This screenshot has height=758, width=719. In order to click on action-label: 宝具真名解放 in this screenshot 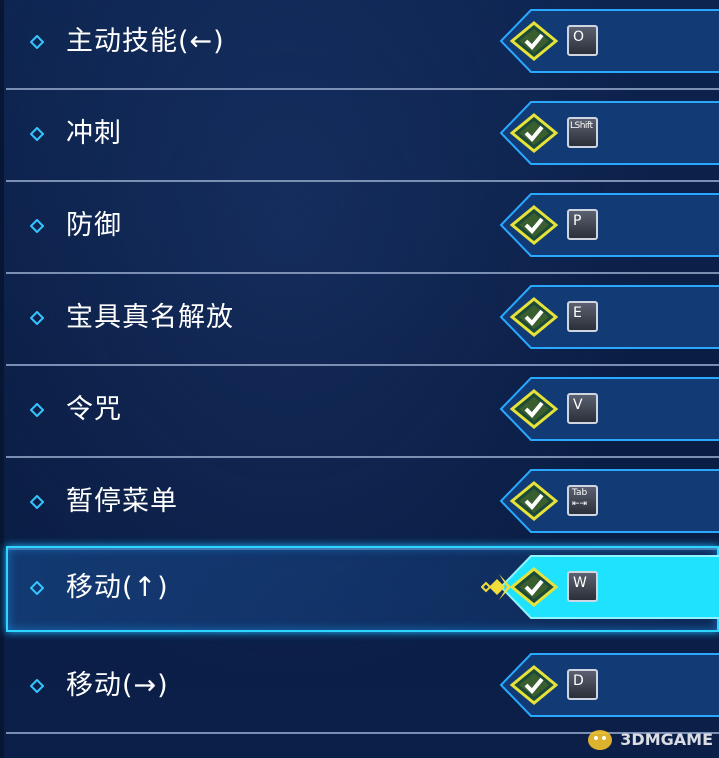, I will do `click(150, 317)`.